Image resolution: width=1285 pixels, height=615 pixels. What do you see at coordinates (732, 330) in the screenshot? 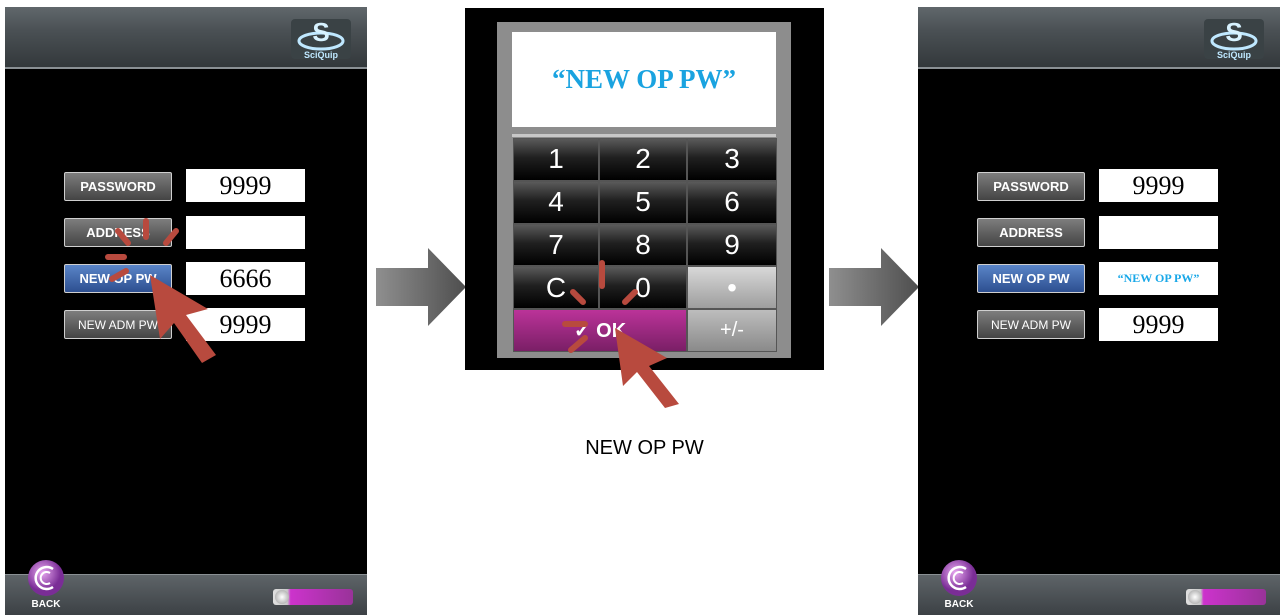
I see `plus-minus-key: +/-` at bounding box center [732, 330].